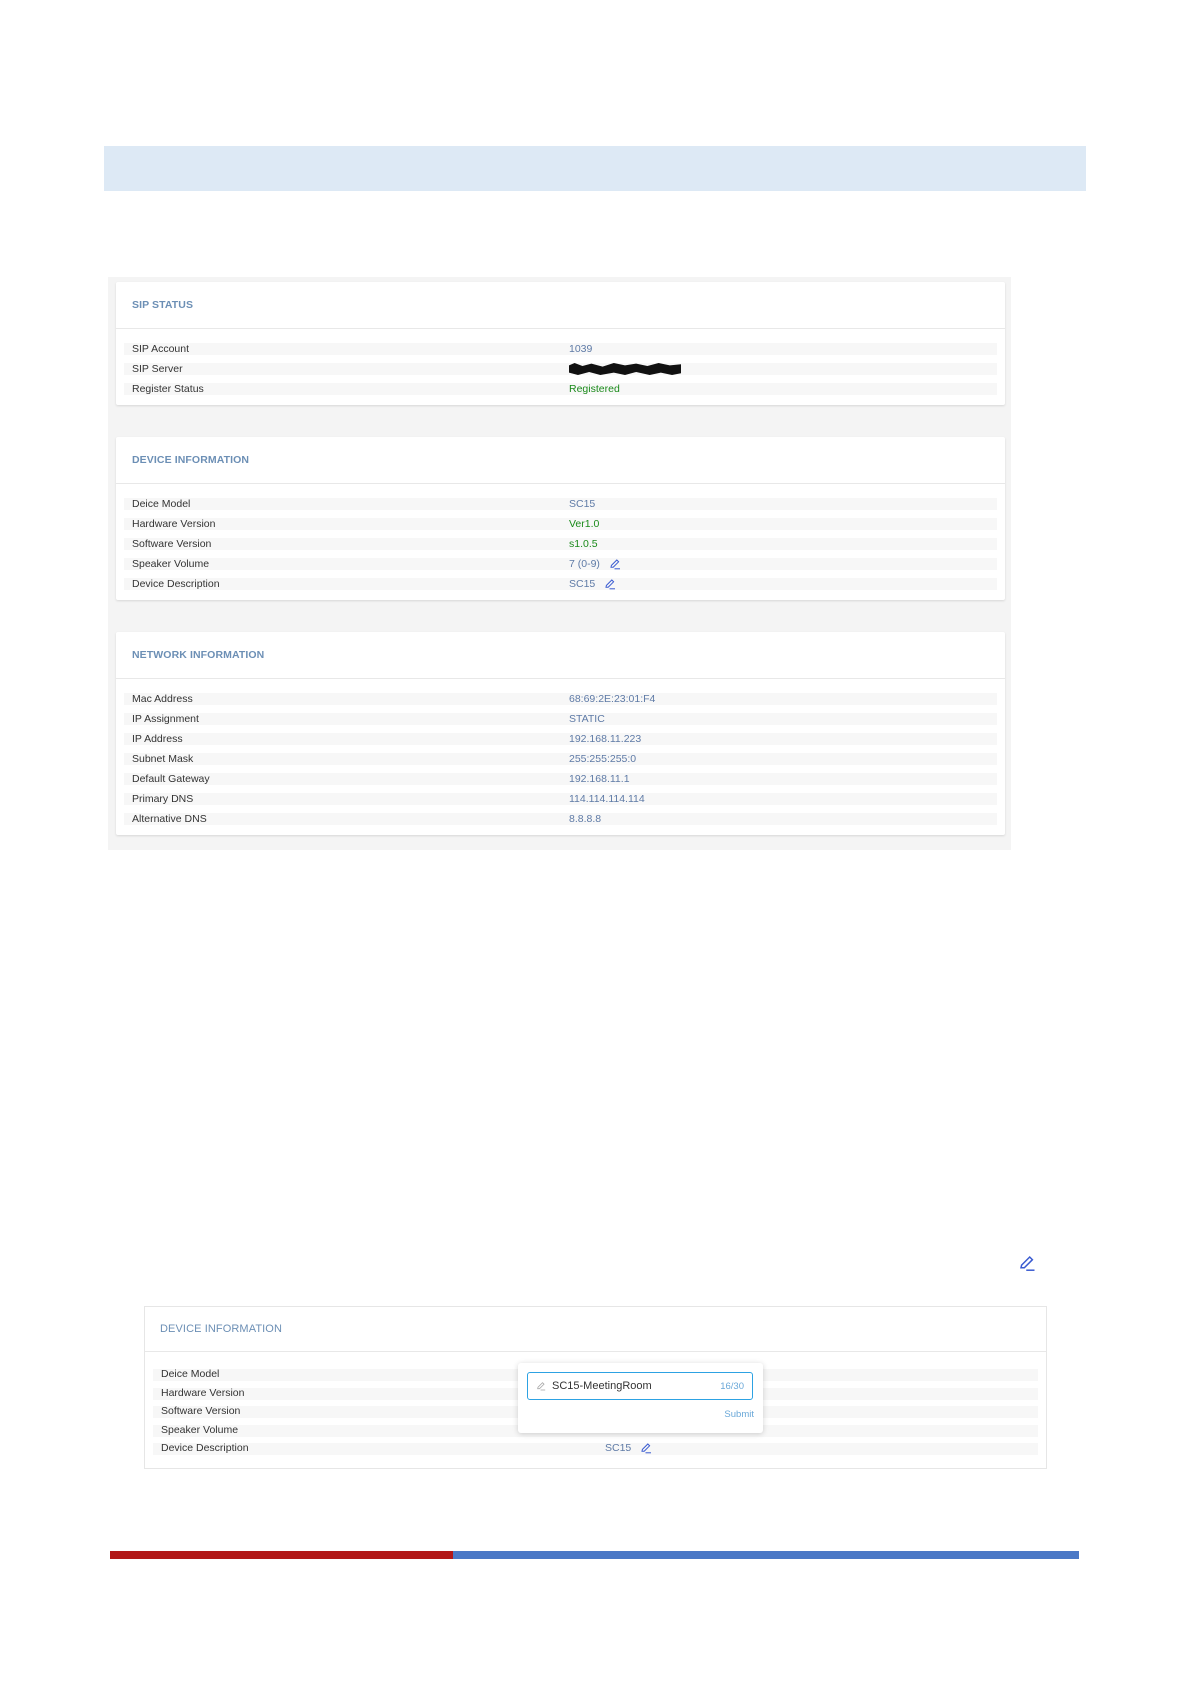 The width and height of the screenshot is (1191, 1685). Describe the element at coordinates (560, 349) in the screenshot. I see `sip-account-row: SIP Account 1039` at that location.